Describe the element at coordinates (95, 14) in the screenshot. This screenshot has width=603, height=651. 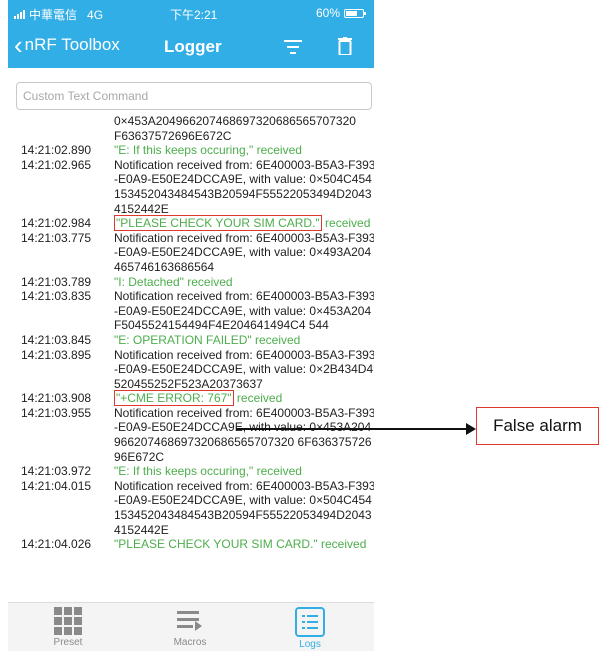
I see `network-label: 4G` at that location.